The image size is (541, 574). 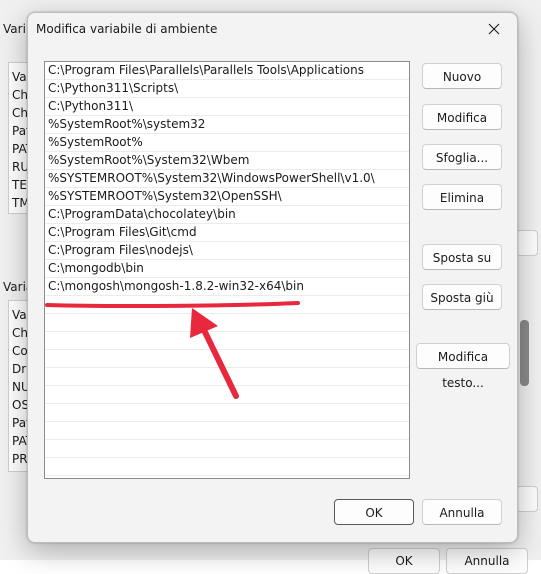 I want to click on list-item-text: C:\mongosh\mongosh-1.8.2-win32-x64\bin, so click(x=176, y=286).